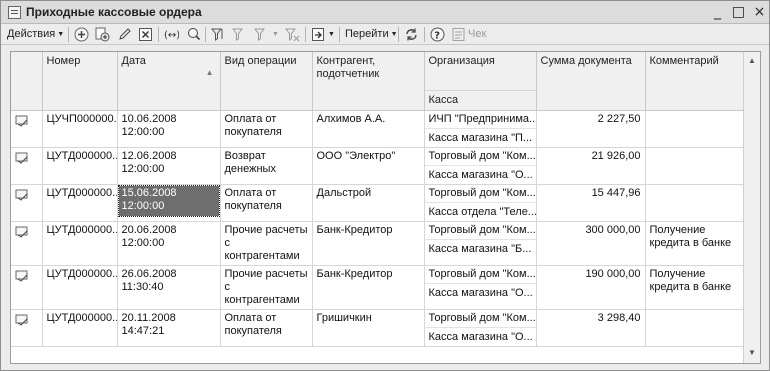  Describe the element at coordinates (368, 166) in the screenshot. I see `counterparty-cell: ООО "Электро"` at that location.